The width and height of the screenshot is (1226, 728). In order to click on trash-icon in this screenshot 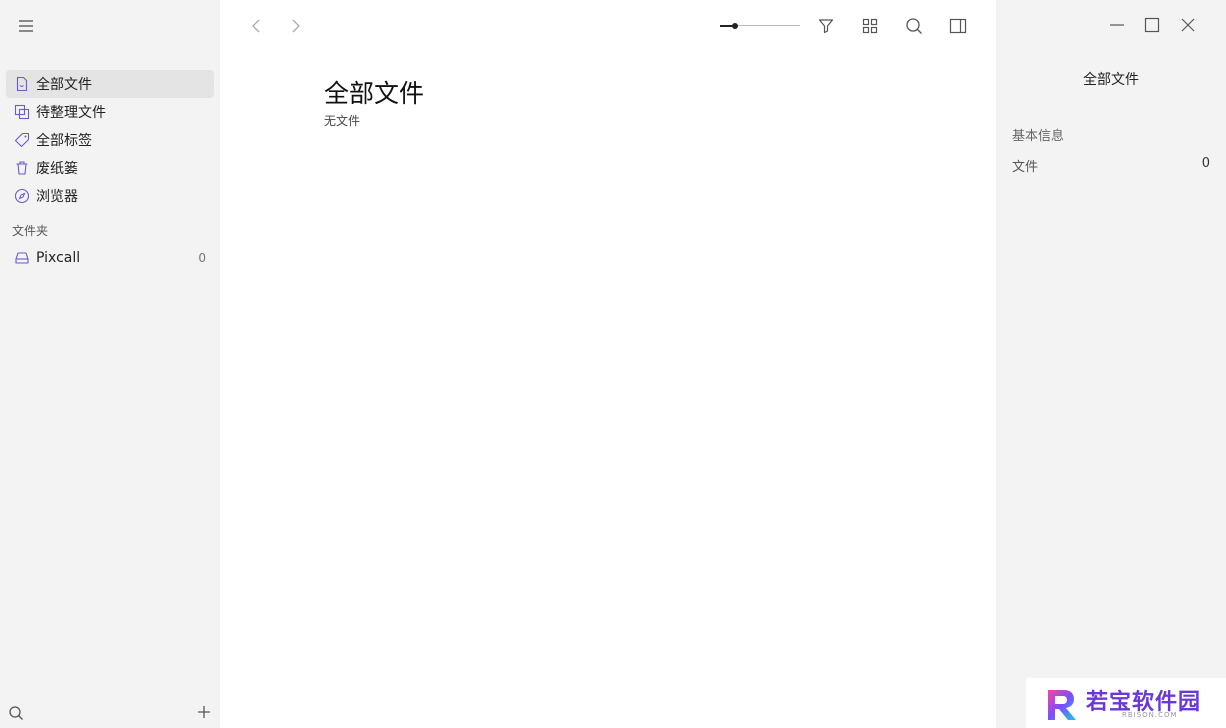, I will do `click(22, 168)`.